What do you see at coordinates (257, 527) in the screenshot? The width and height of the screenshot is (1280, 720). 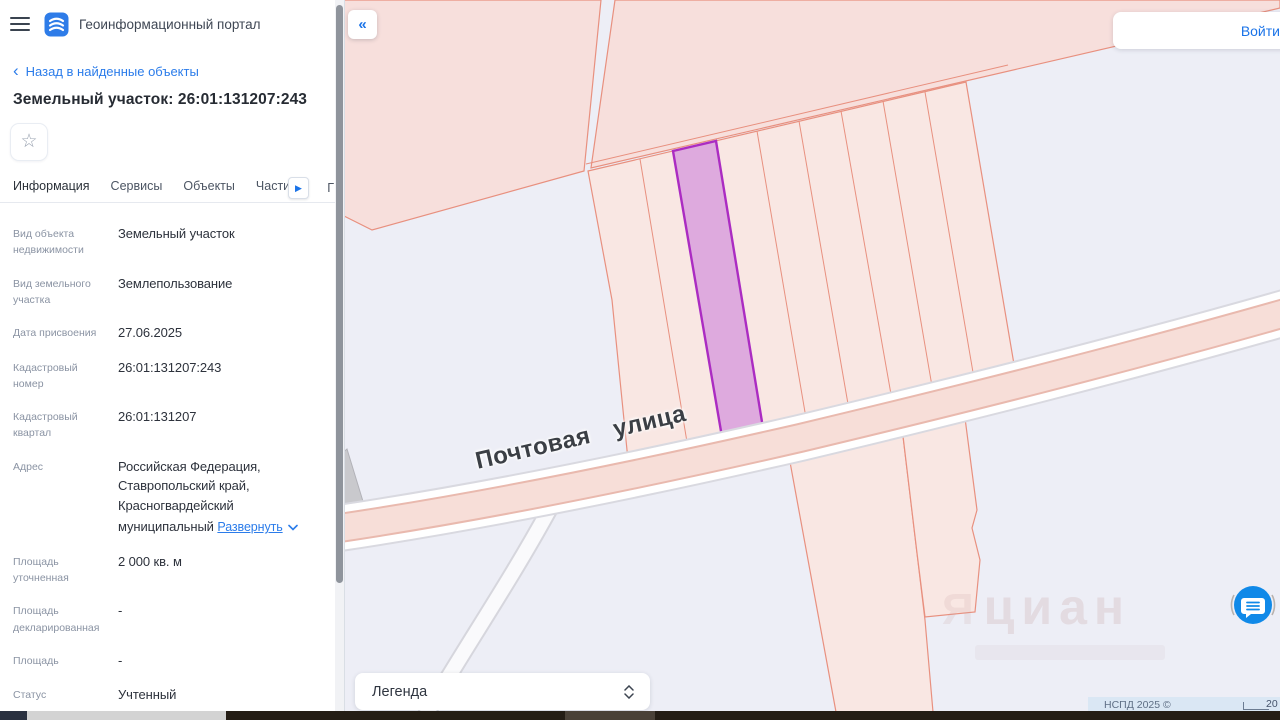 I see `expand-address-link: Развернуть` at bounding box center [257, 527].